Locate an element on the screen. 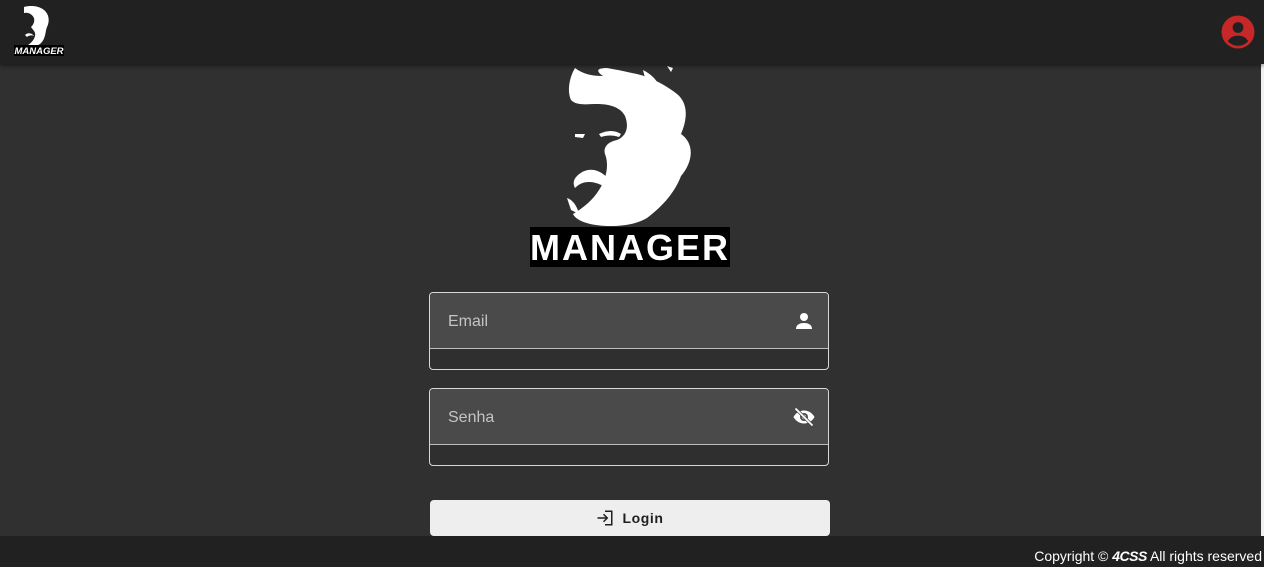  footer: Copyright © 4CSS All rights reserved is located at coordinates (632, 551).